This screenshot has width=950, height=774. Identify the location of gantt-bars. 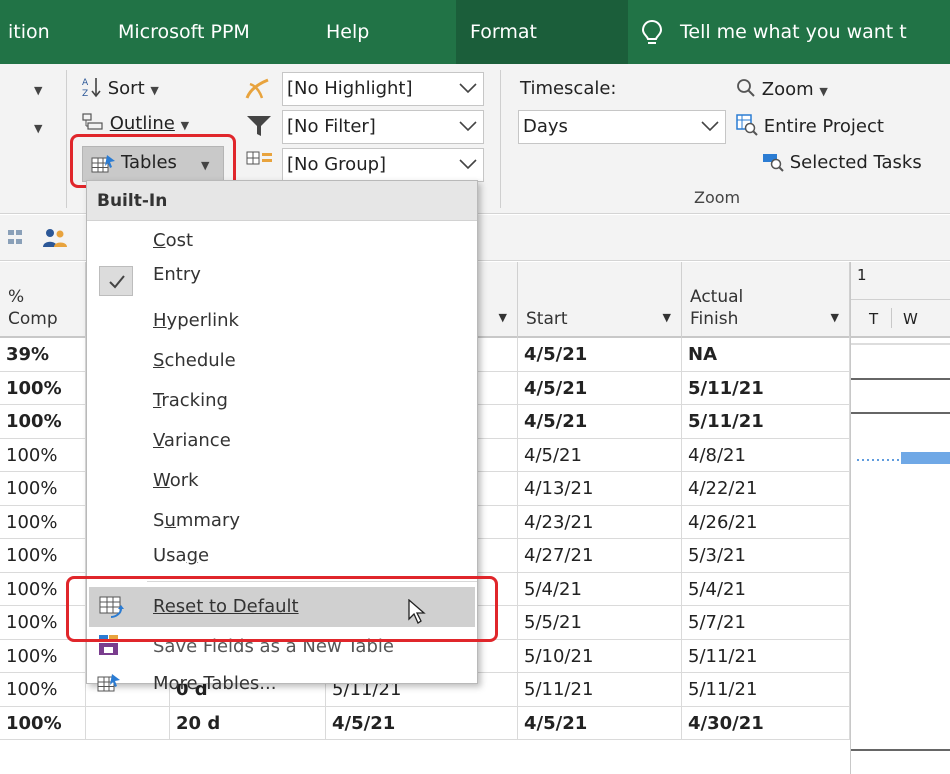
(900, 547).